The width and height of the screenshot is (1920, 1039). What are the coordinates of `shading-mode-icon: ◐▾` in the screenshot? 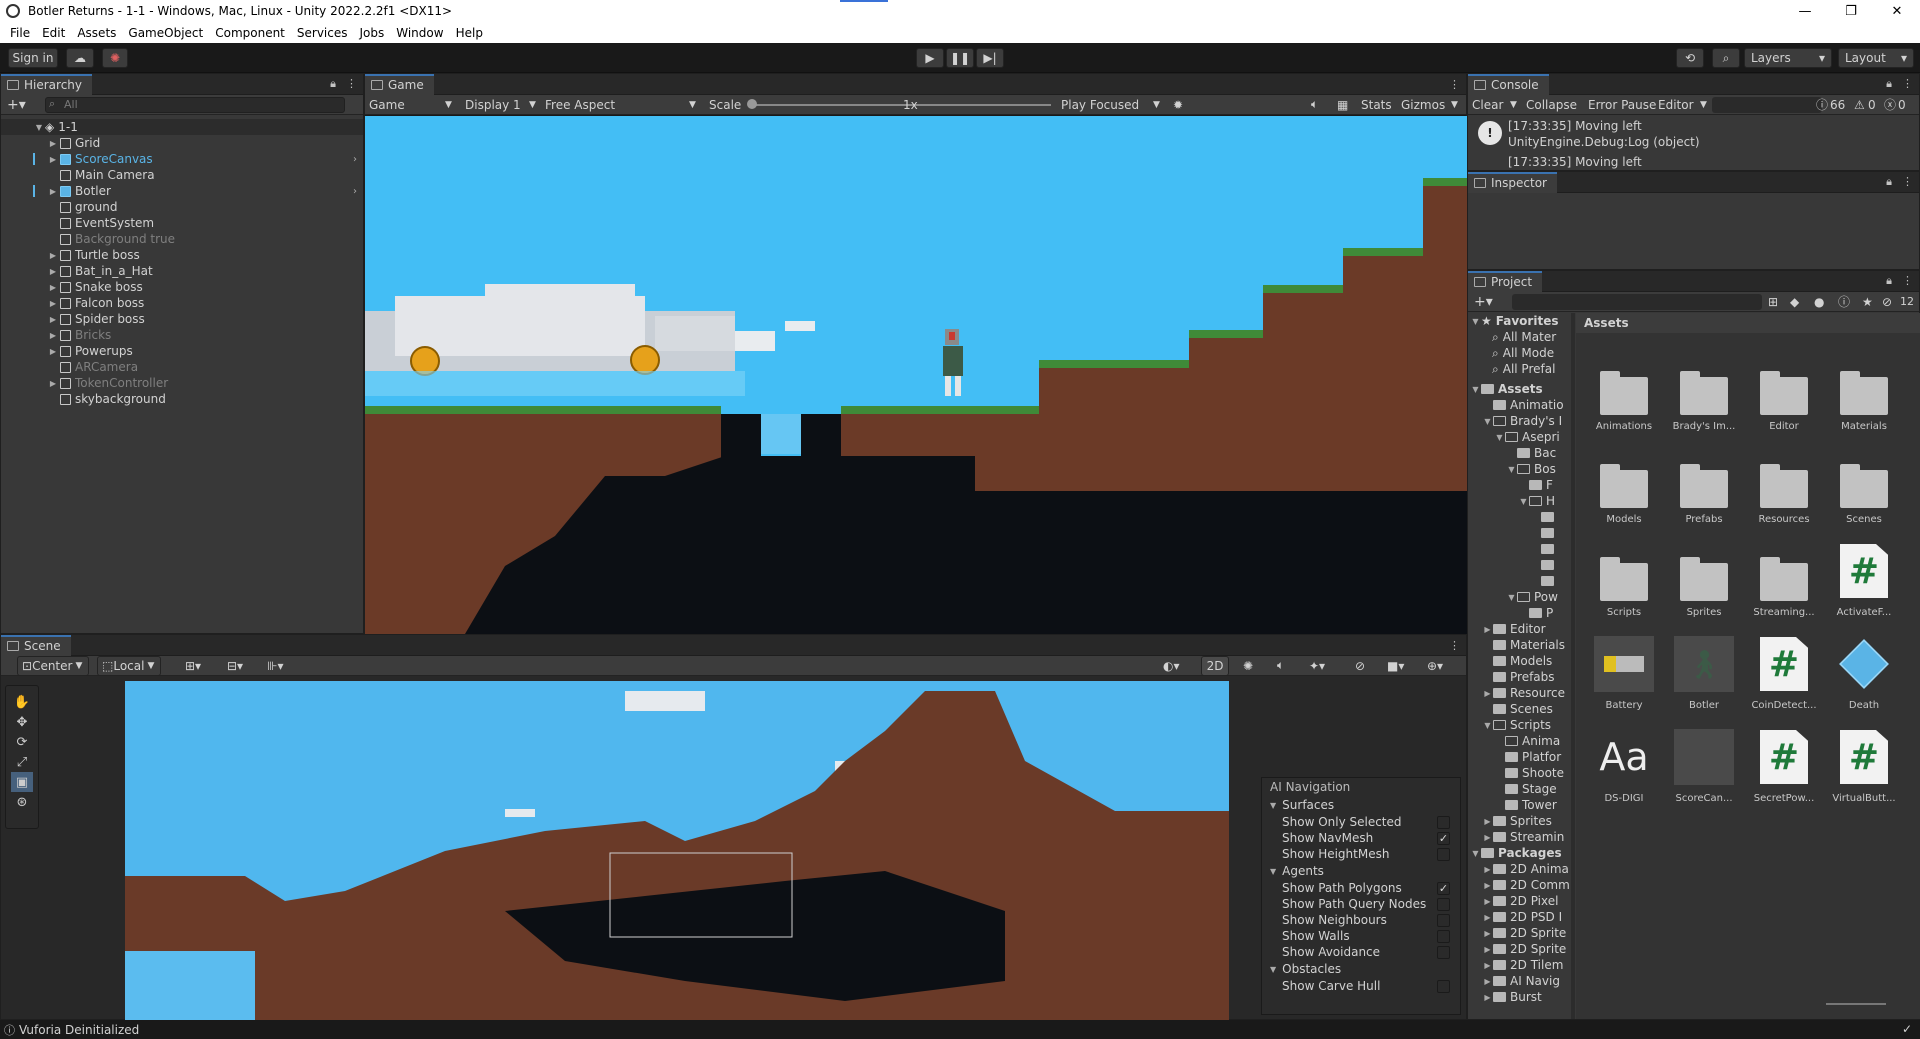 It's located at (1171, 666).